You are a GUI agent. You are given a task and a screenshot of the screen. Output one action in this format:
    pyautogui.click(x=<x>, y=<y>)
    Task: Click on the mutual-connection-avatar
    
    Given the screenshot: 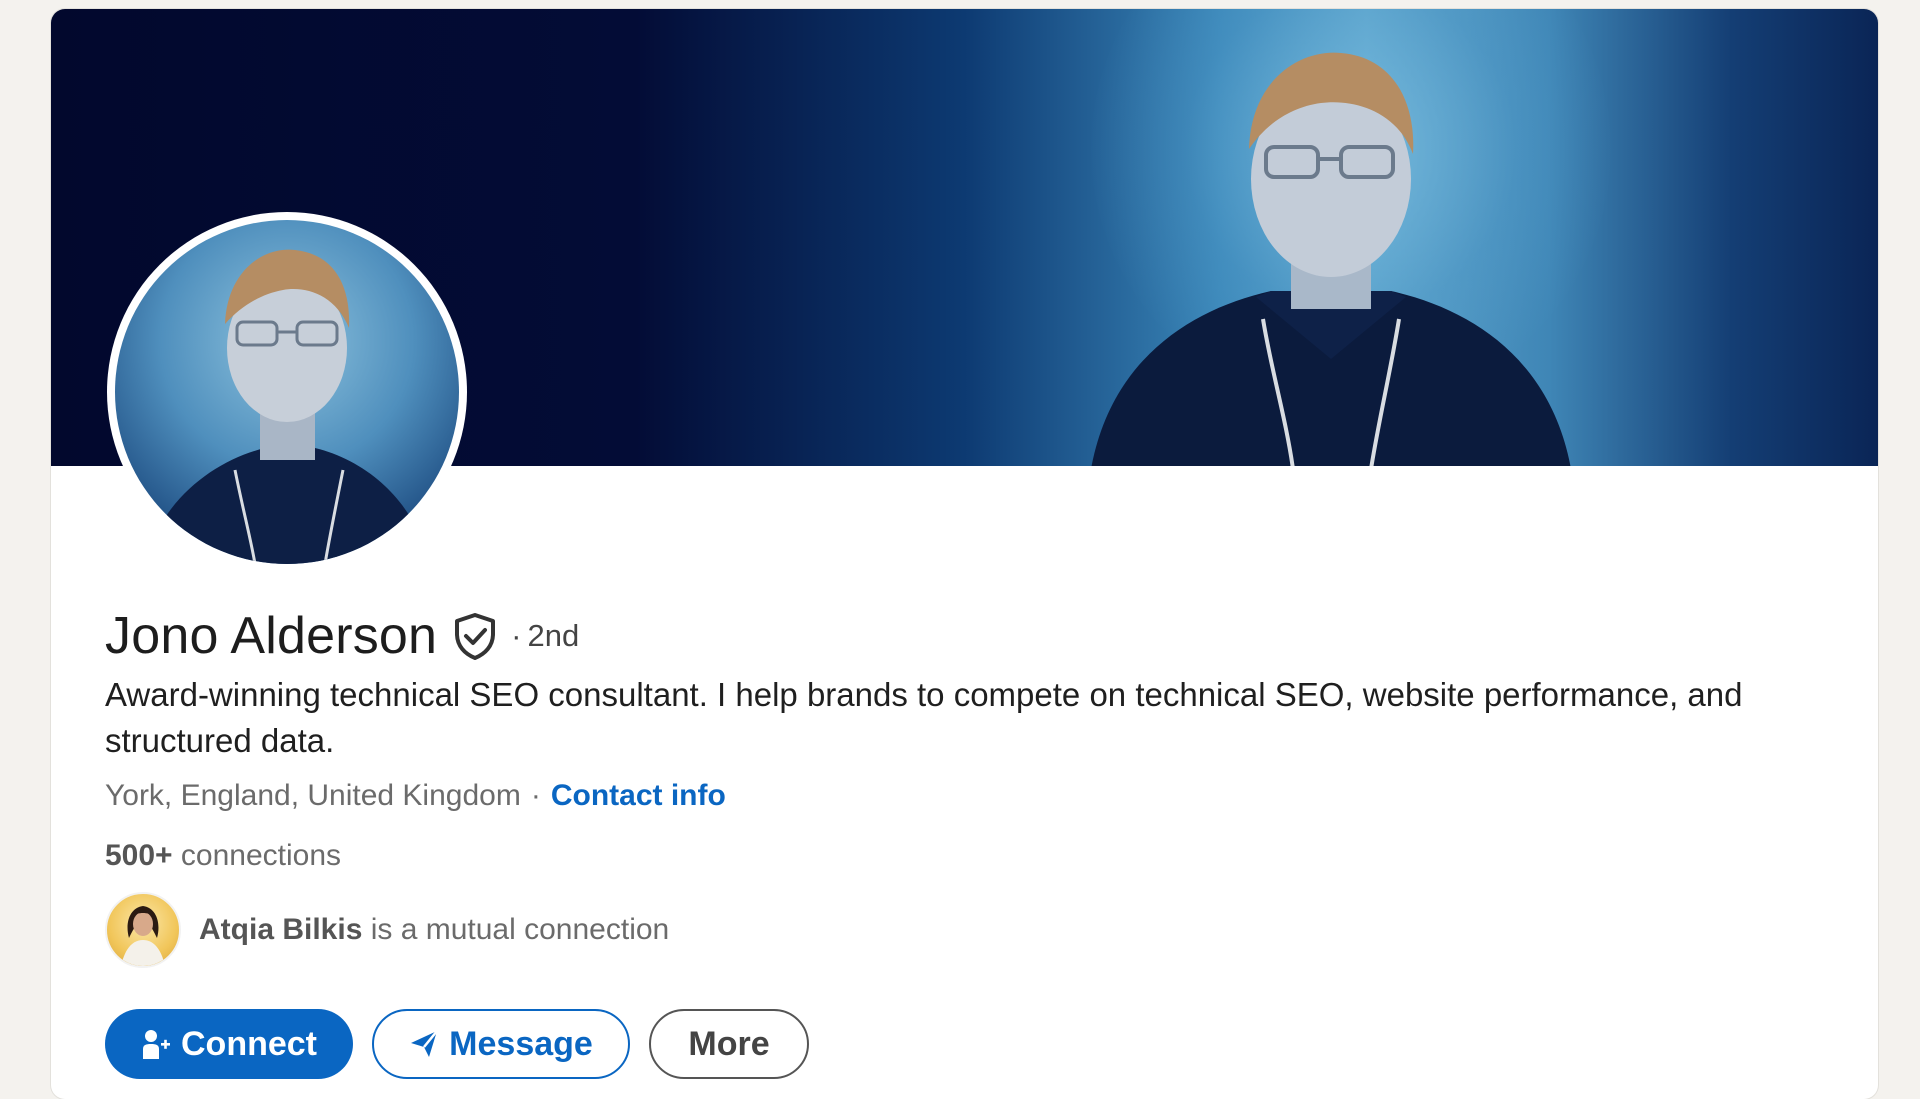 What is the action you would take?
    pyautogui.click(x=143, y=930)
    